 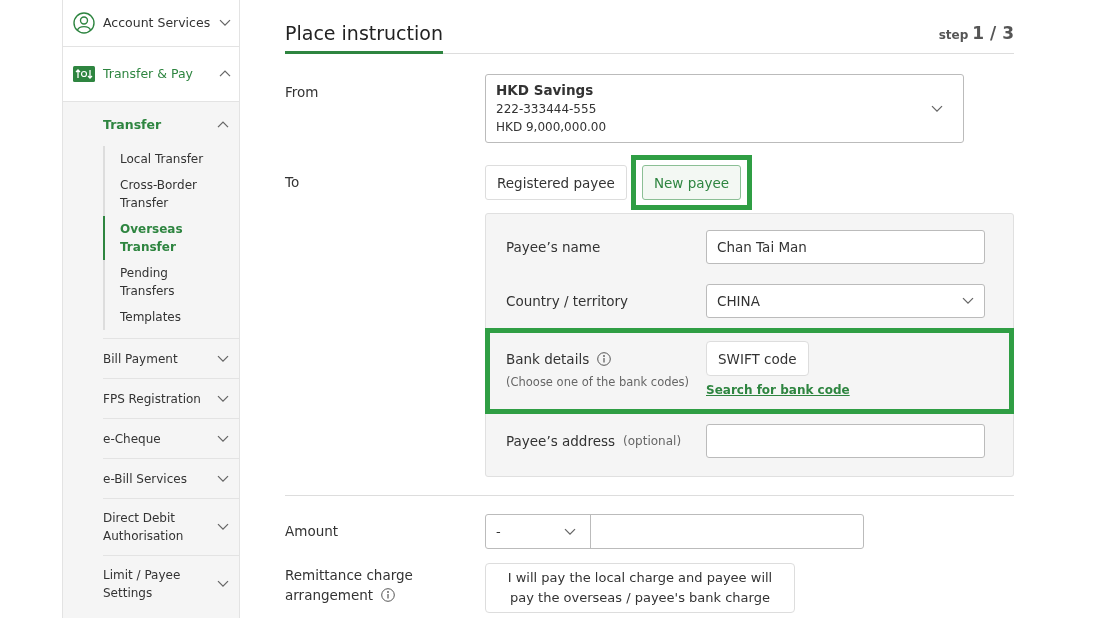 What do you see at coordinates (553, 247) in the screenshot?
I see `field-label: Payee’s name` at bounding box center [553, 247].